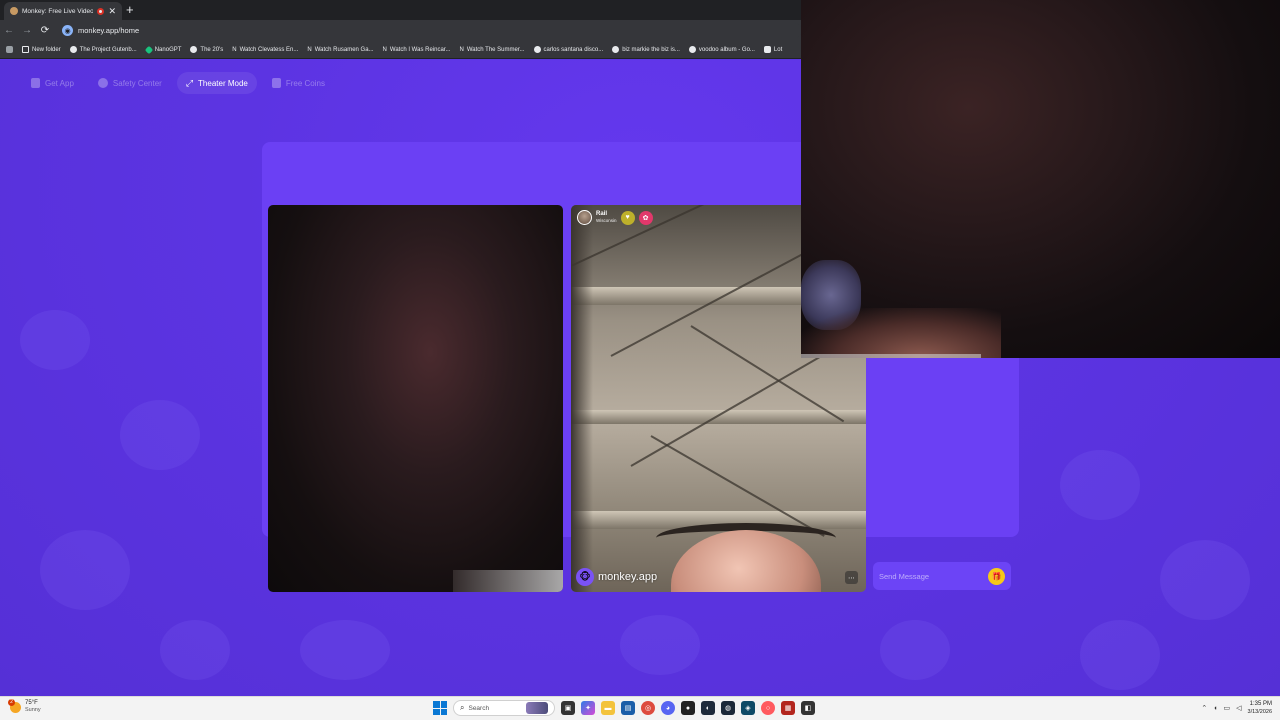 Image resolution: width=1280 pixels, height=720 pixels. What do you see at coordinates (942, 576) in the screenshot?
I see `send-message-input: Send Message 🎁` at bounding box center [942, 576].